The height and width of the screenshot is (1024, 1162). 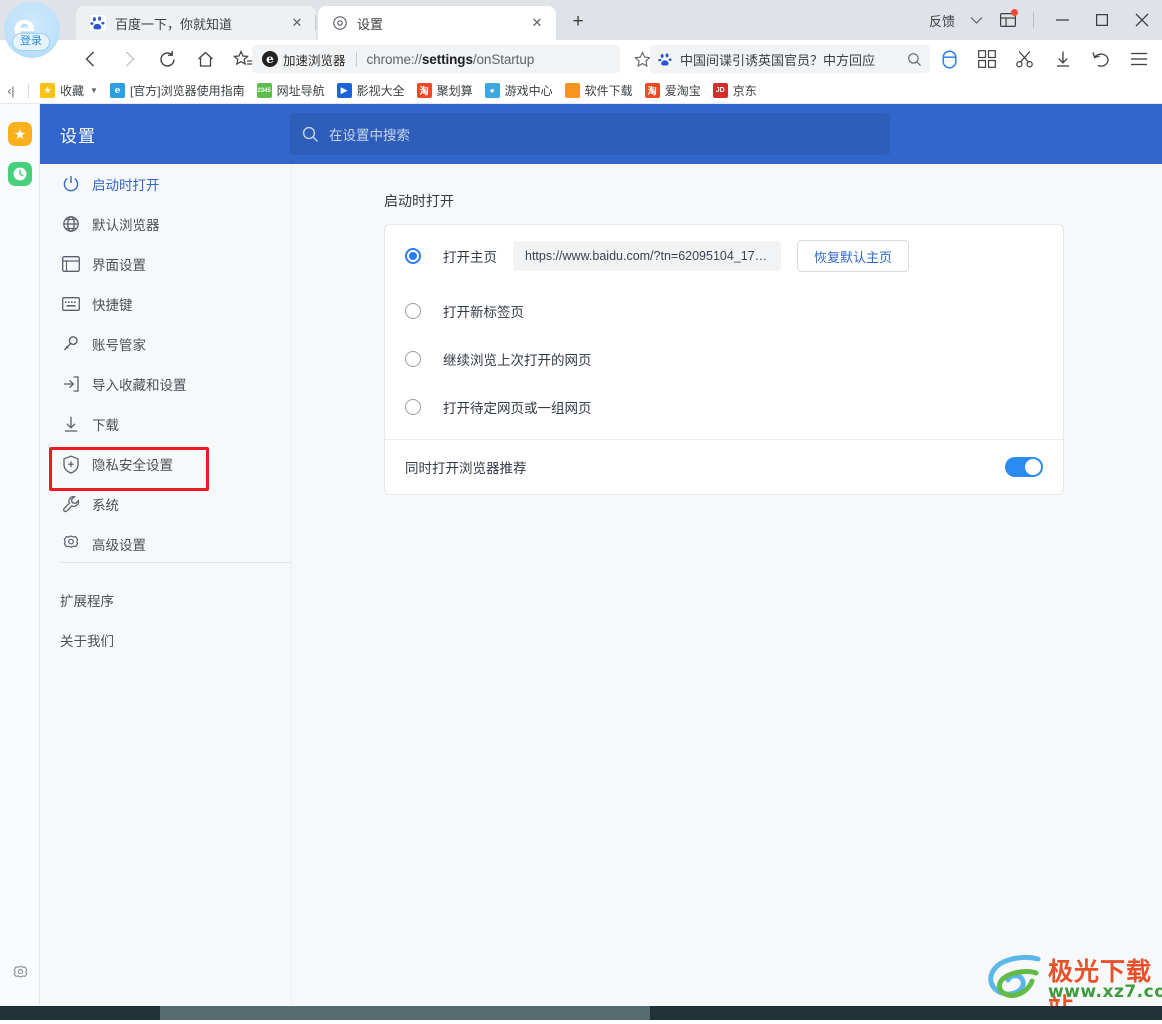 I want to click on bookmark-software: 软件下载, so click(x=599, y=91).